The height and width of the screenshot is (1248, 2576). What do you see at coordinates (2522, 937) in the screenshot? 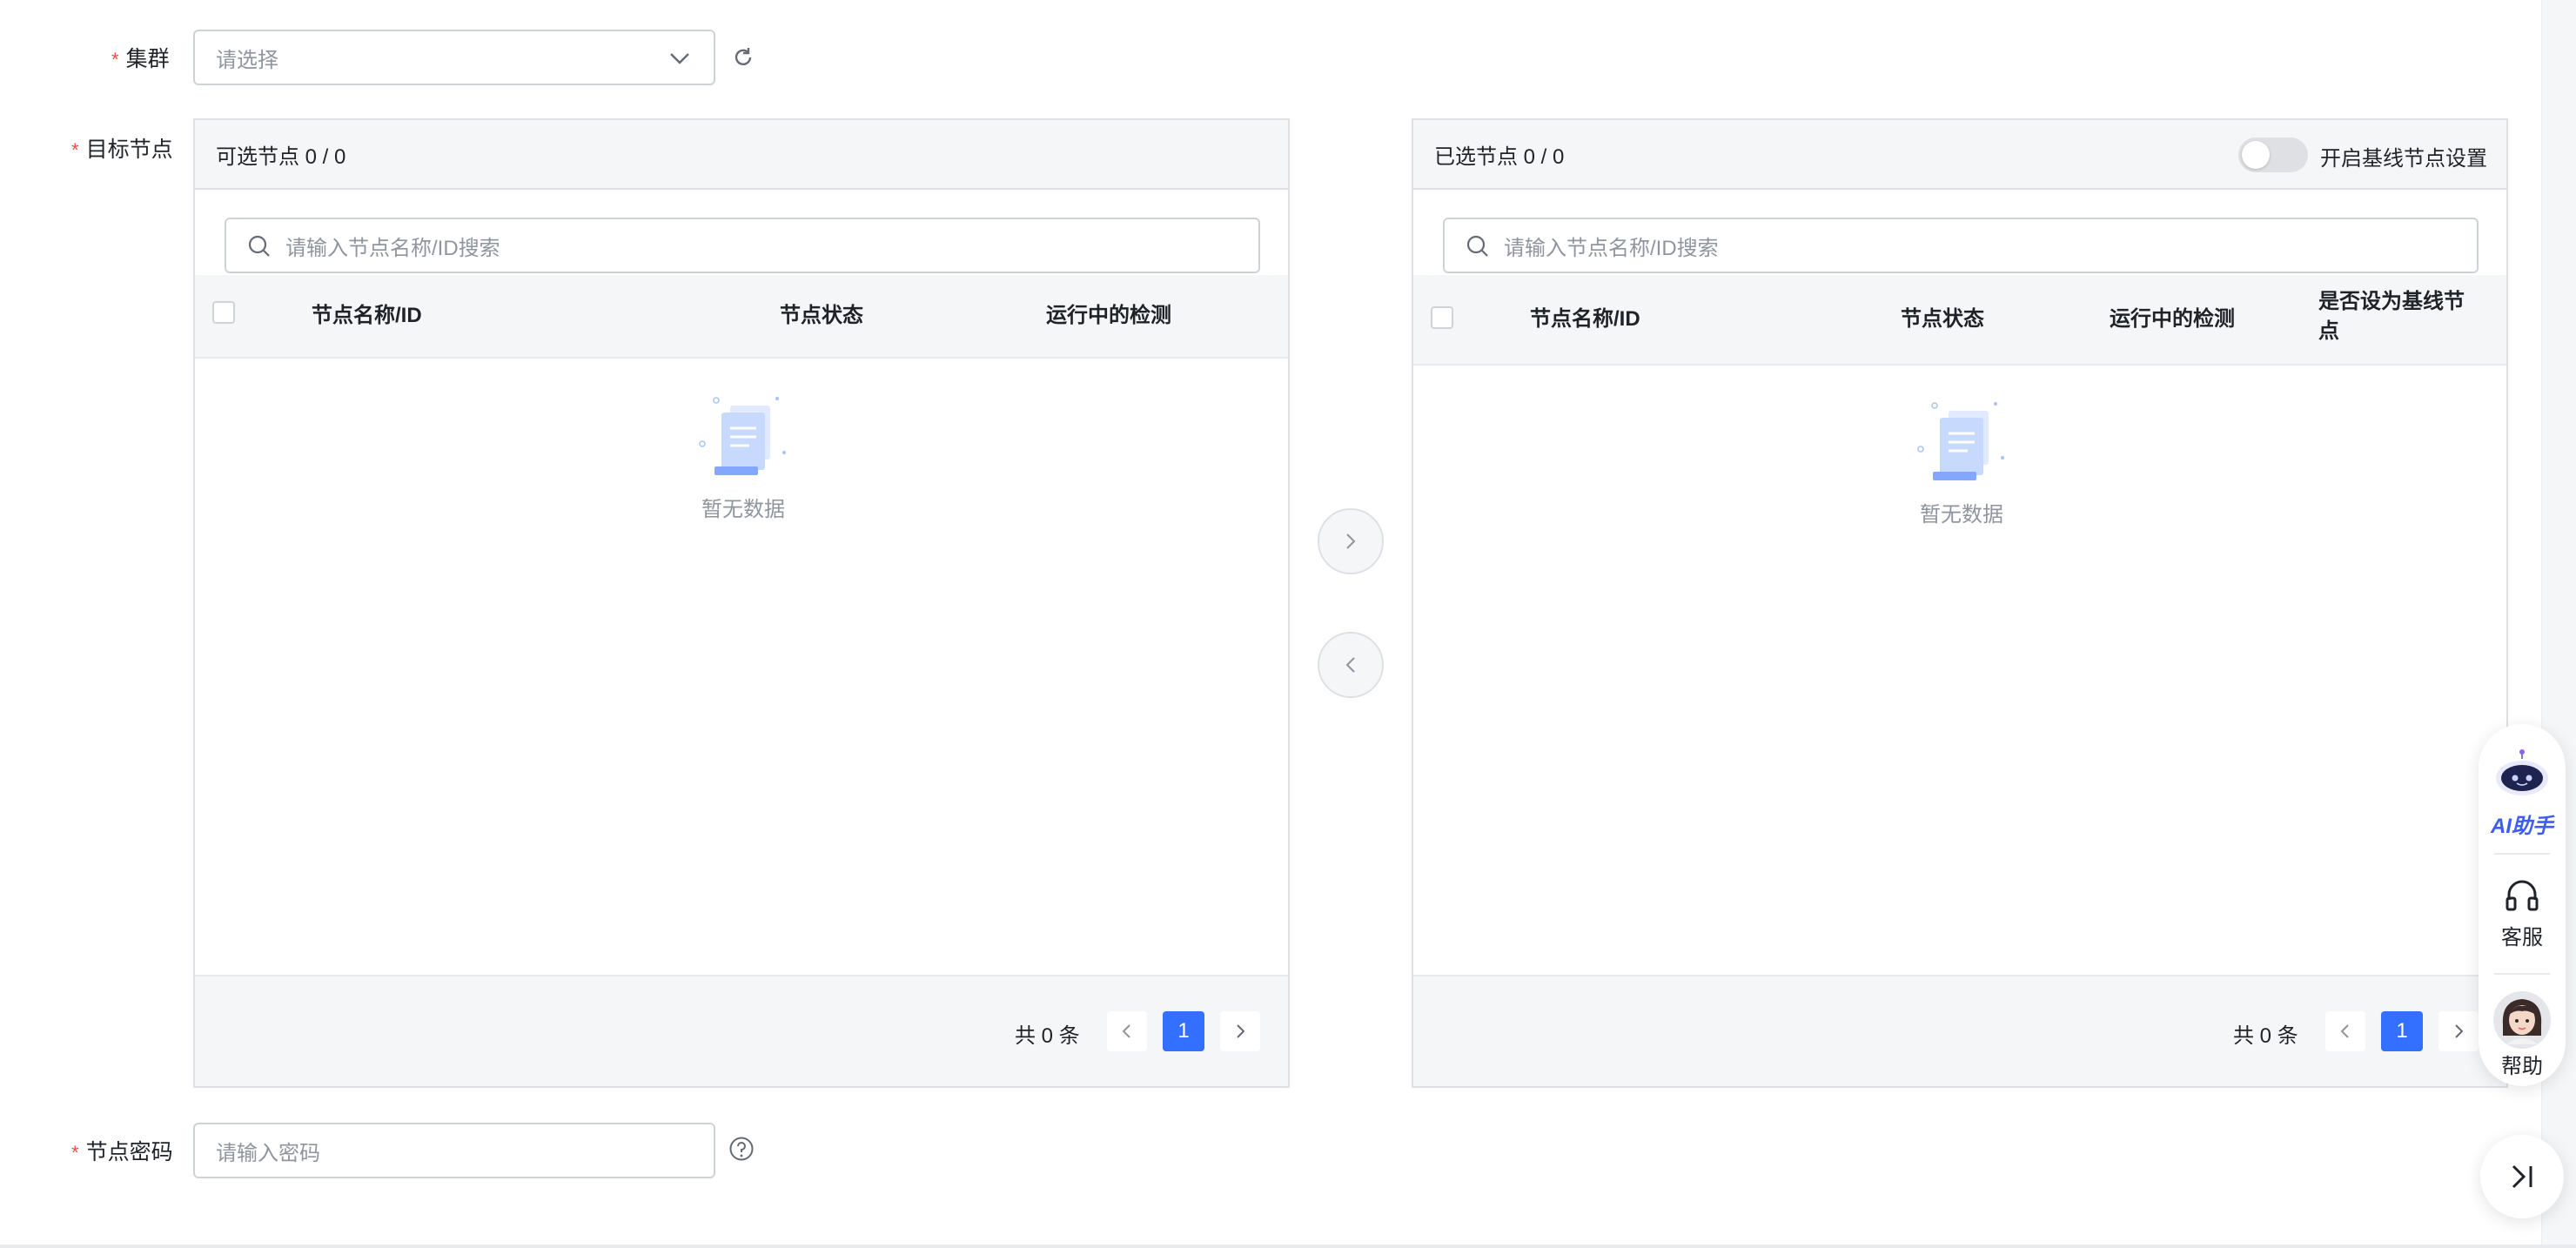
I see `customer-service-label: 客服` at bounding box center [2522, 937].